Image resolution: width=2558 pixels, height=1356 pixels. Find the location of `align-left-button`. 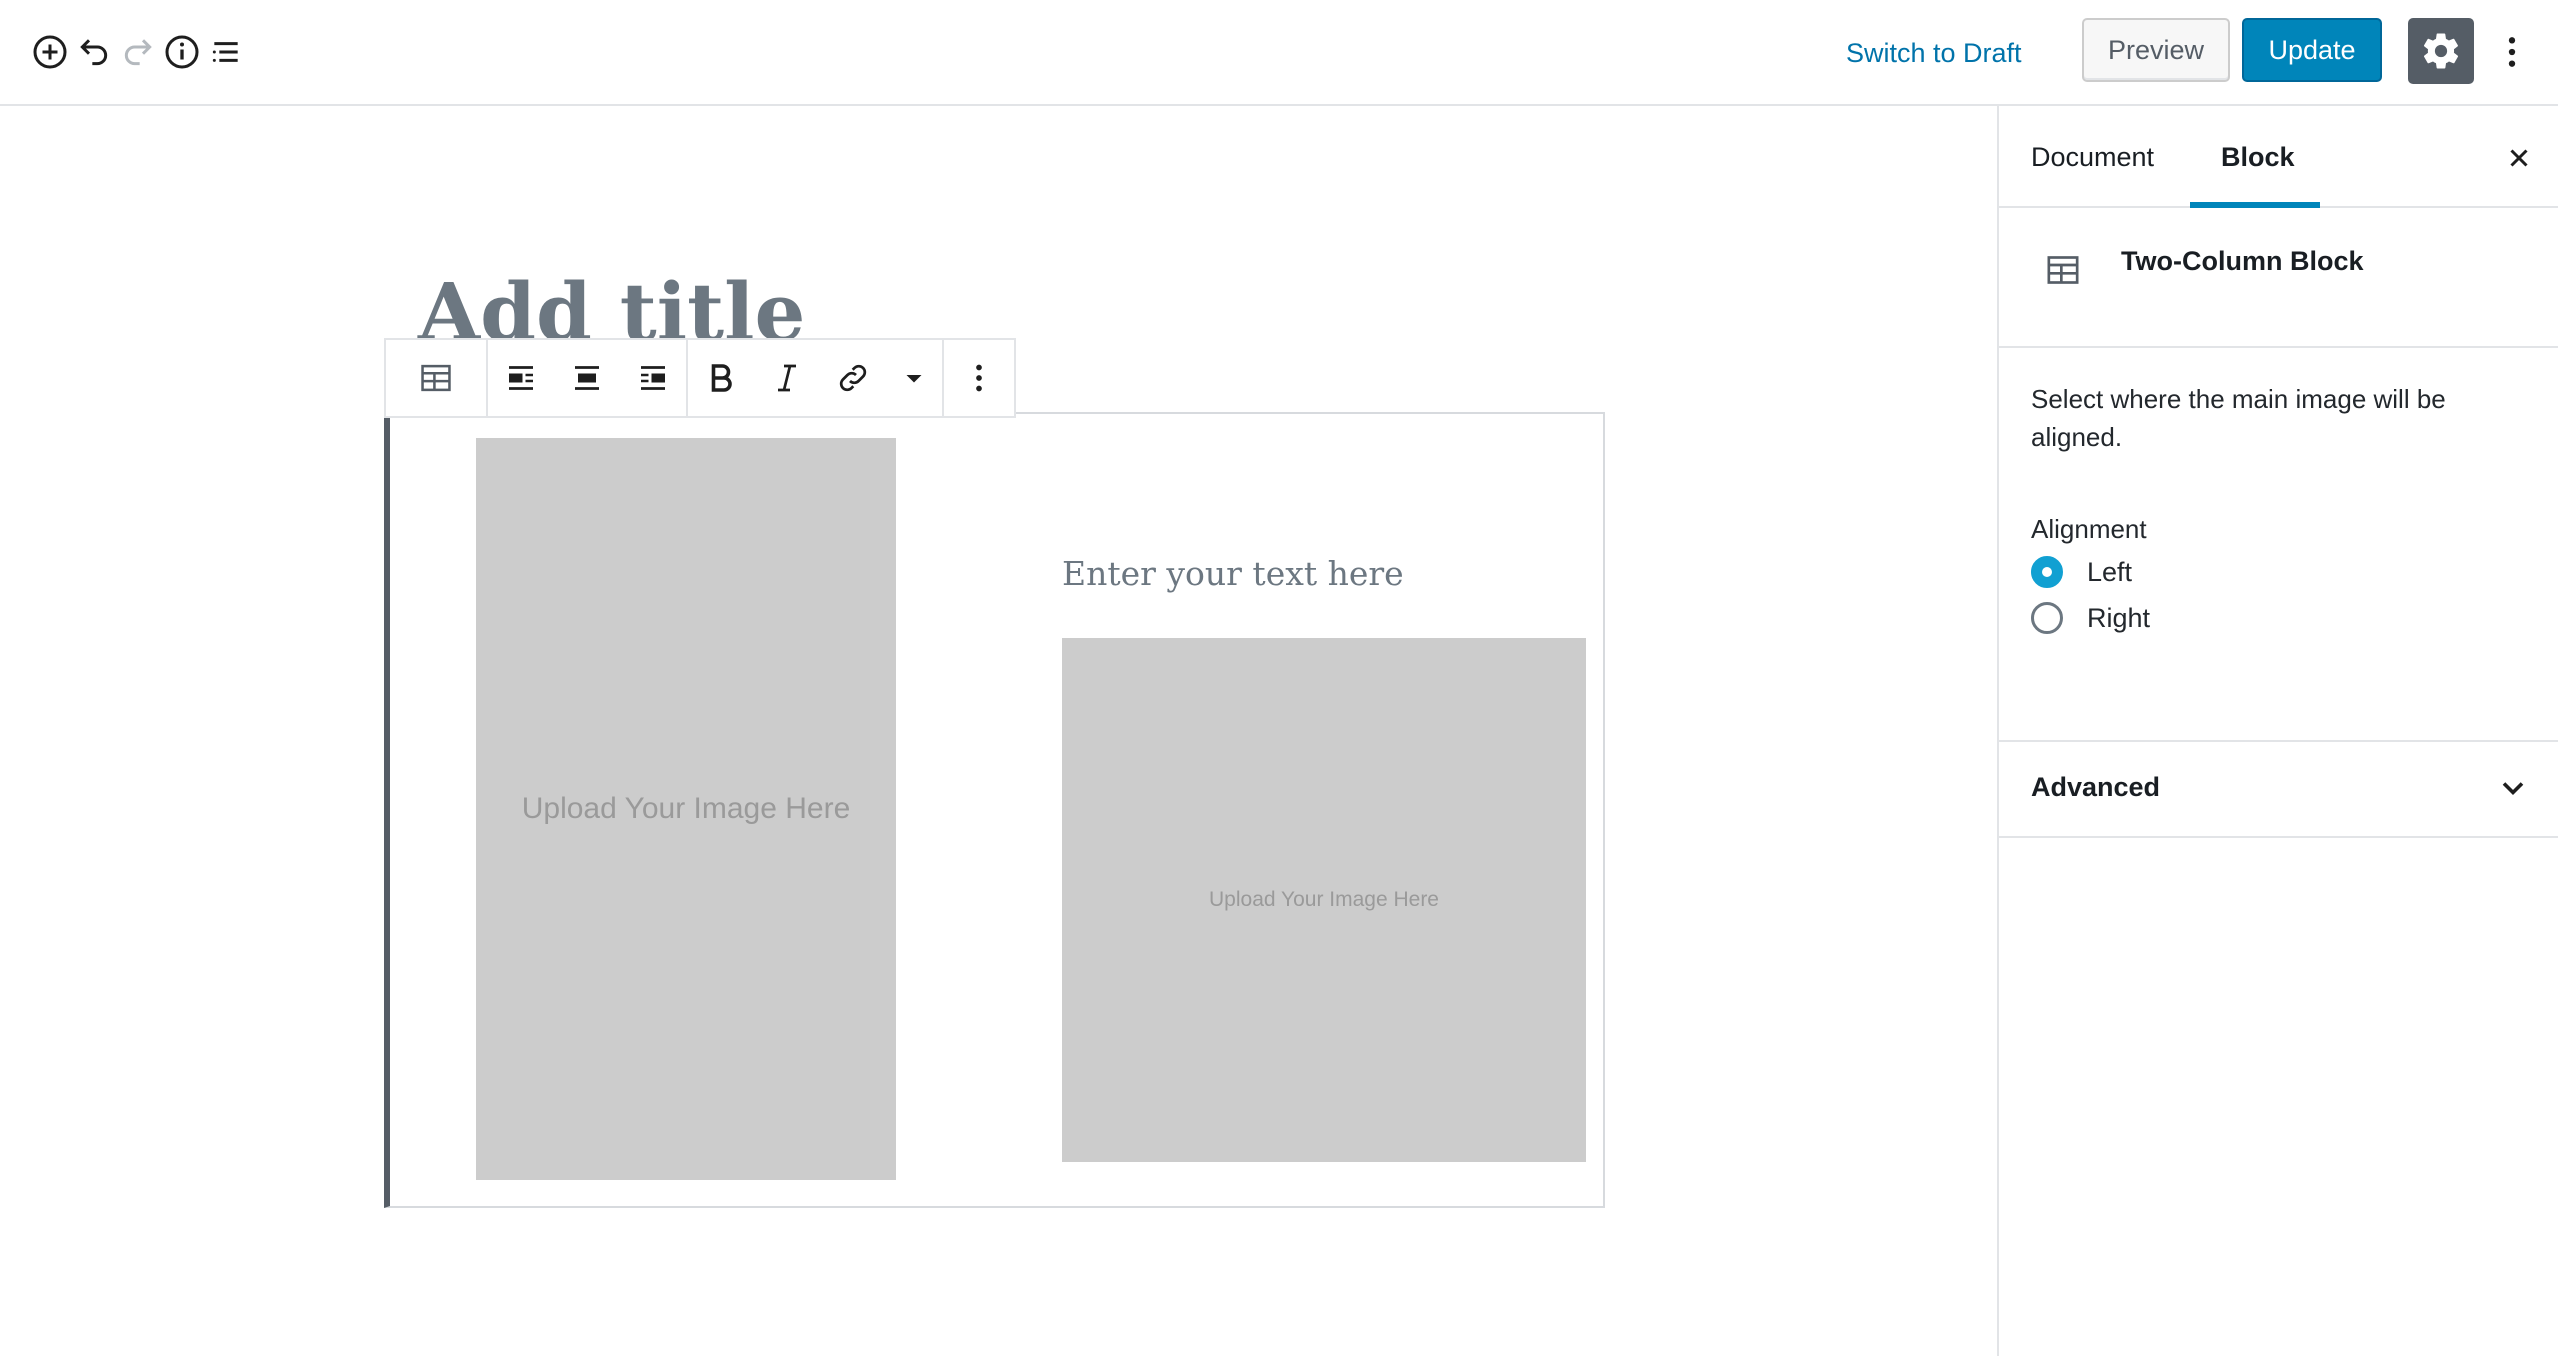

align-left-button is located at coordinates (521, 378).